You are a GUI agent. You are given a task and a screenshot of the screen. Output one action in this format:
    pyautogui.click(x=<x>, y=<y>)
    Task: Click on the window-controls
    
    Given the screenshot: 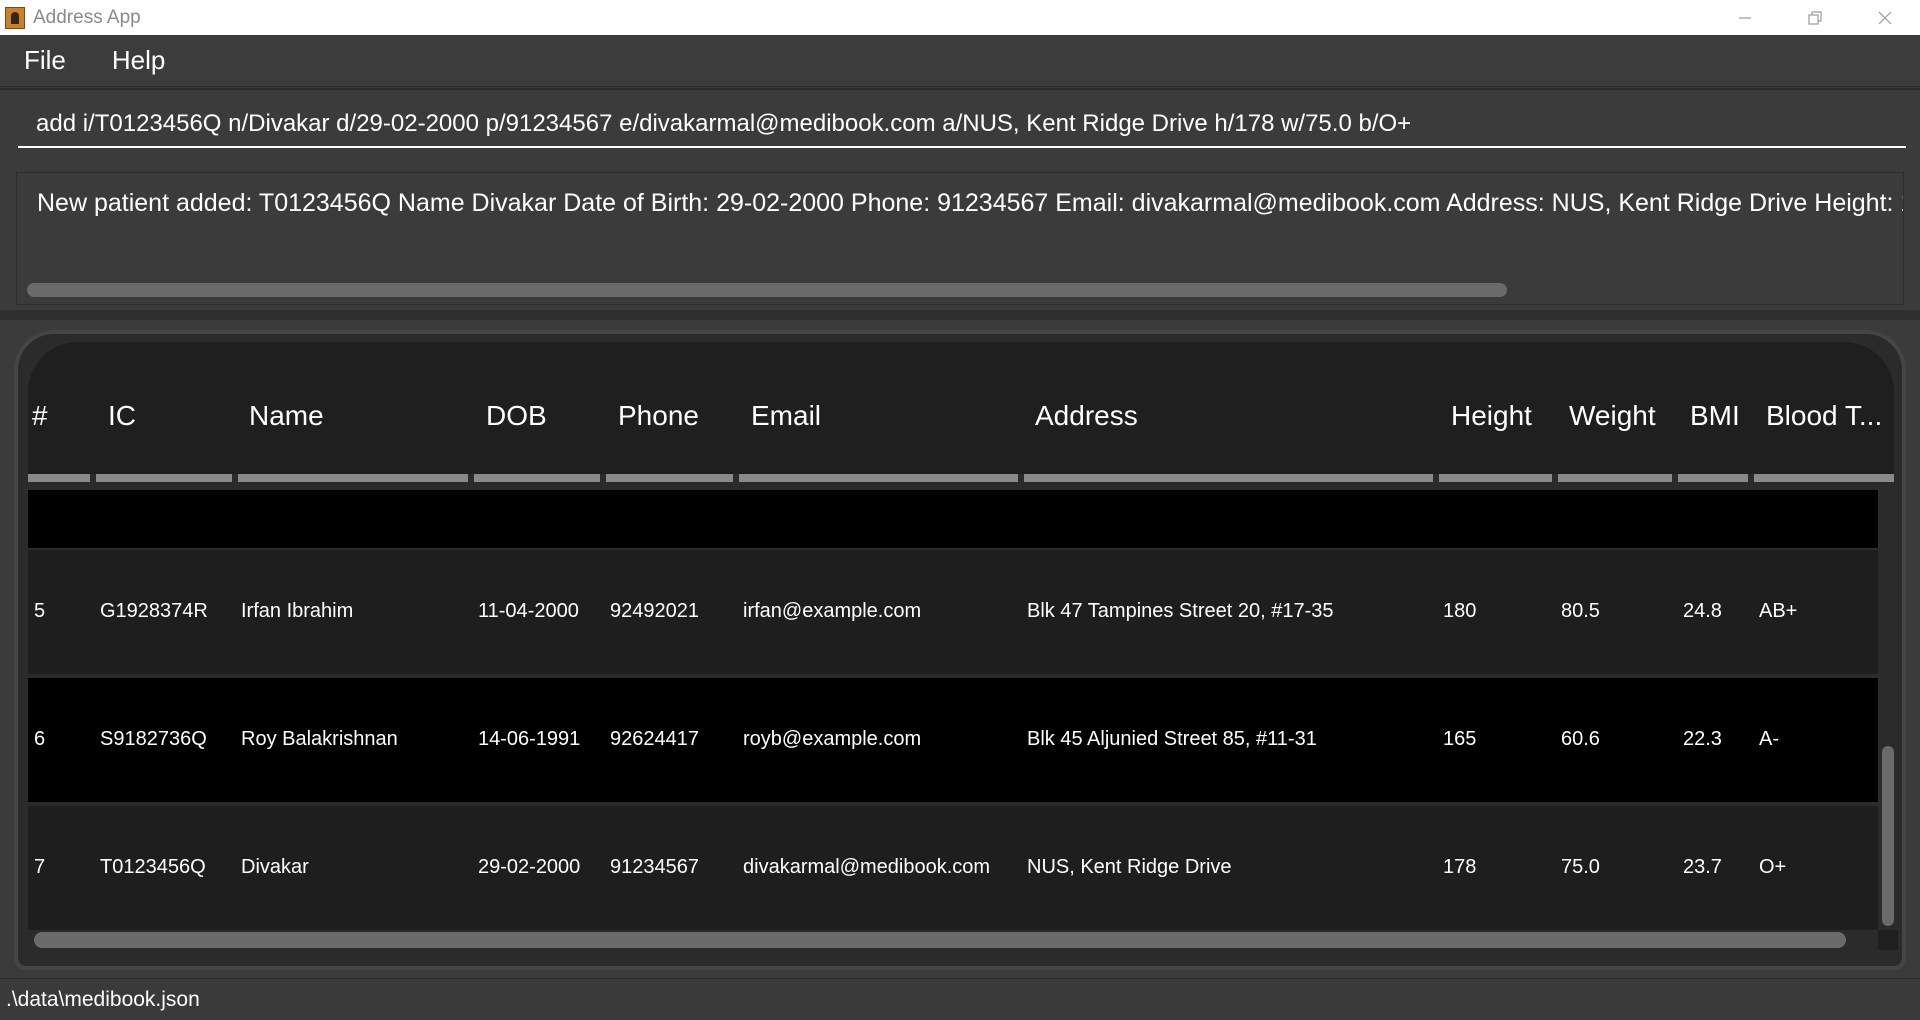 What is the action you would take?
    pyautogui.click(x=1815, y=17)
    